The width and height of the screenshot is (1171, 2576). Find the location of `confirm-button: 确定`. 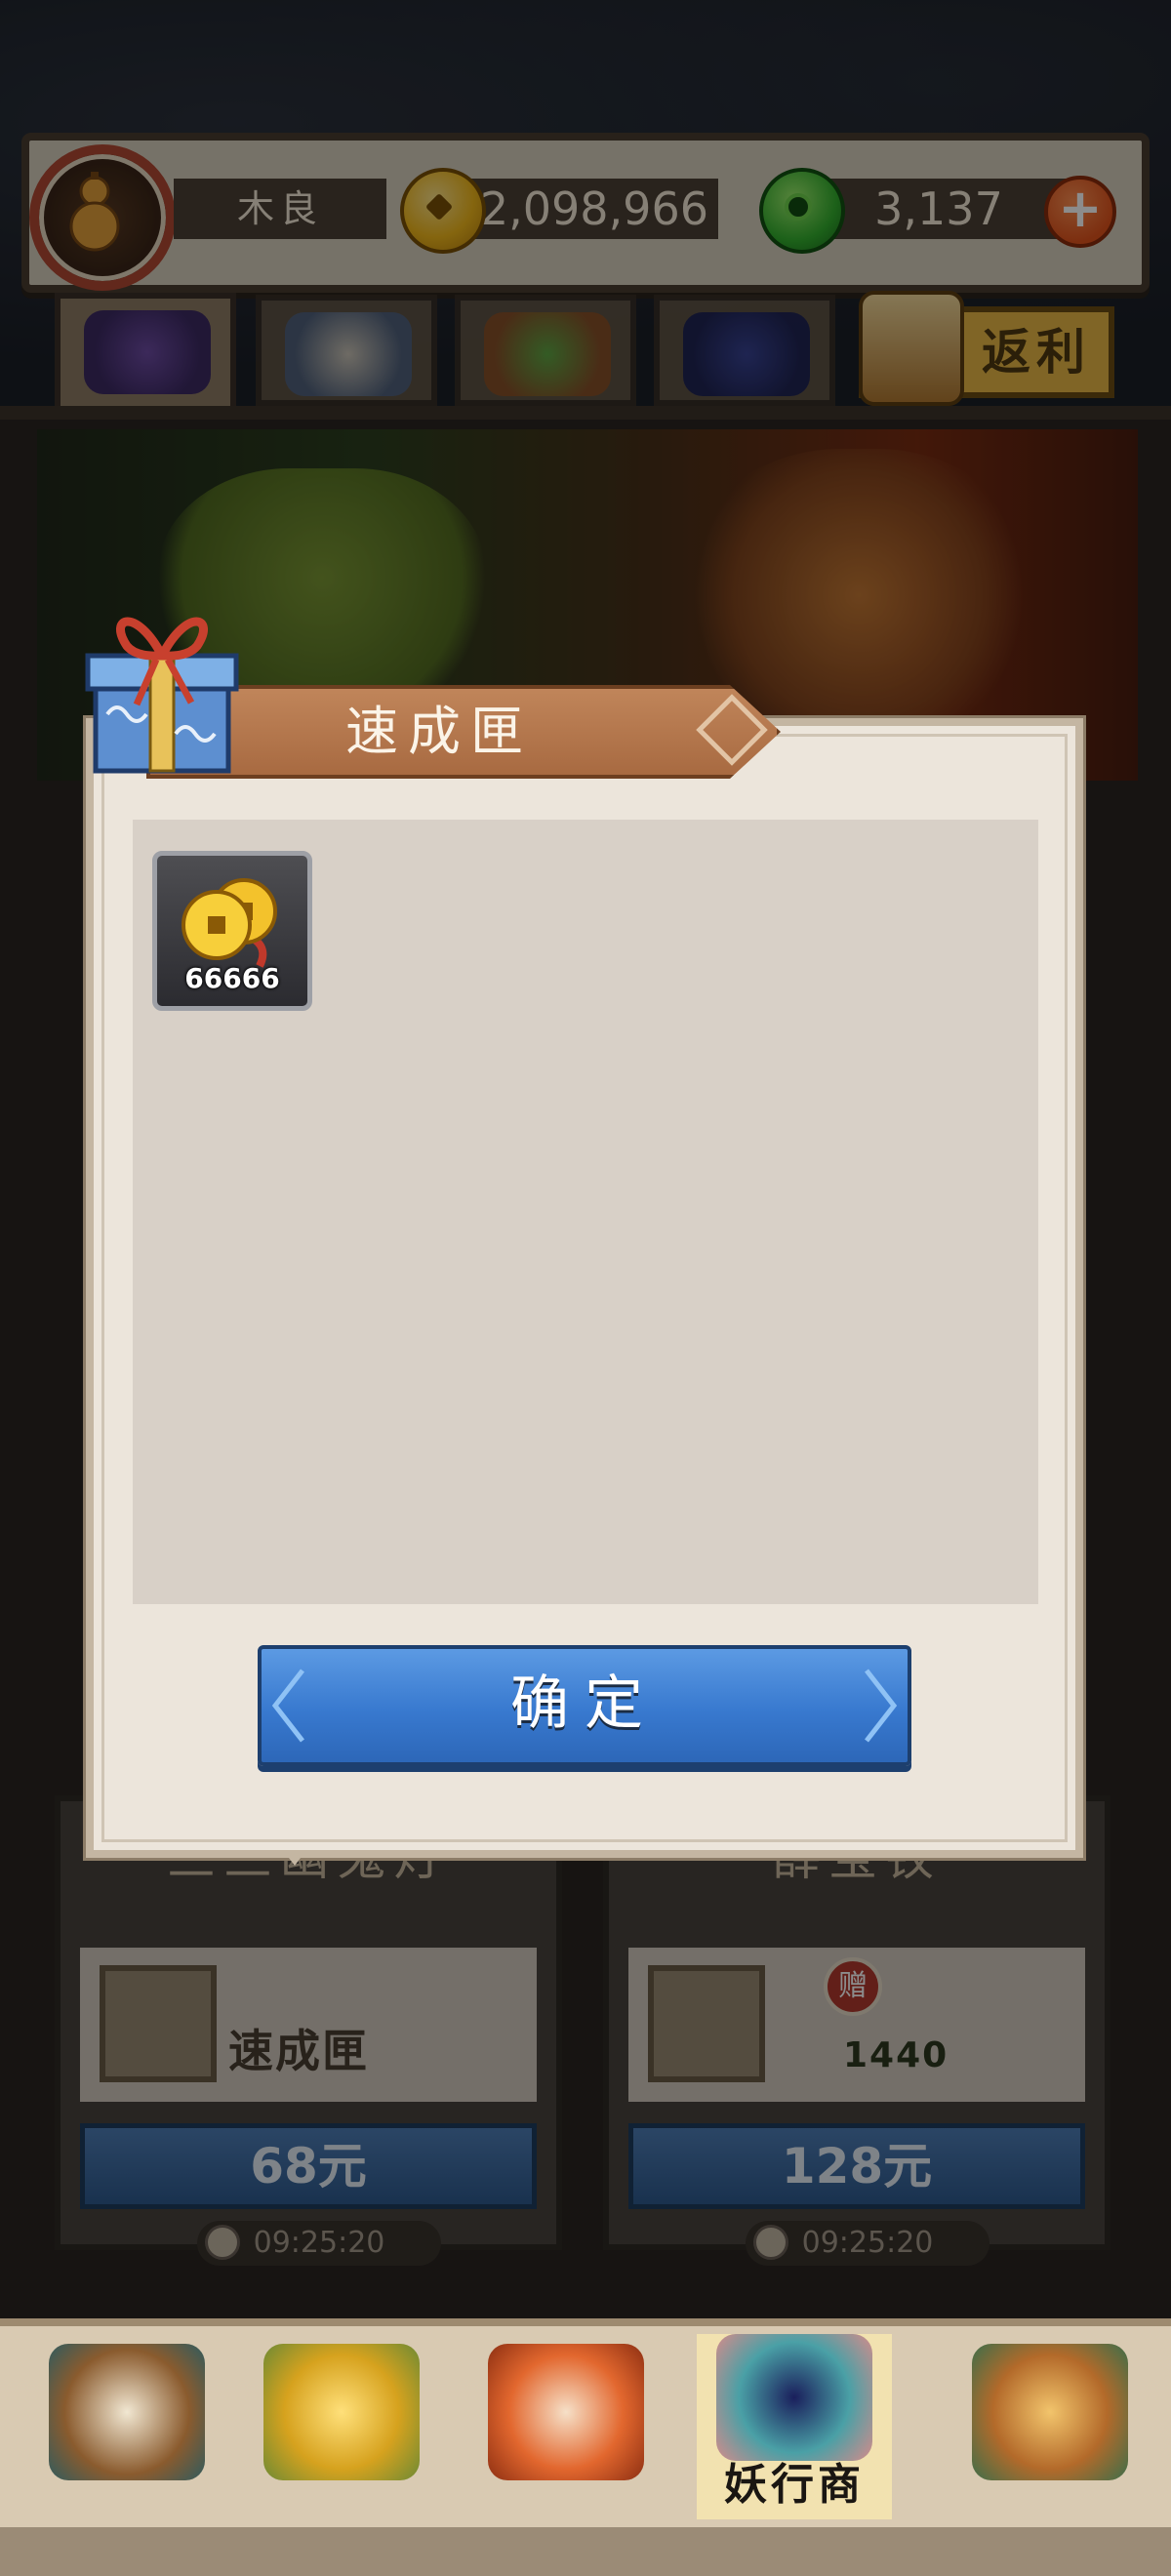

confirm-button: 确定 is located at coordinates (584, 1705).